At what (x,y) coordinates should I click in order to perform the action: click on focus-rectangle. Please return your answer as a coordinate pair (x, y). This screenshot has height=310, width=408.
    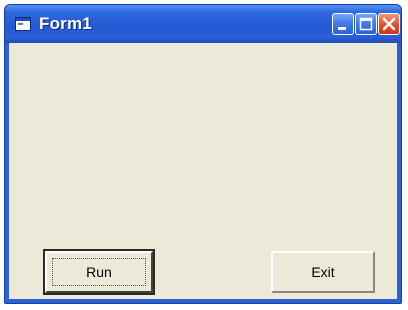
    Looking at the image, I should click on (99, 272).